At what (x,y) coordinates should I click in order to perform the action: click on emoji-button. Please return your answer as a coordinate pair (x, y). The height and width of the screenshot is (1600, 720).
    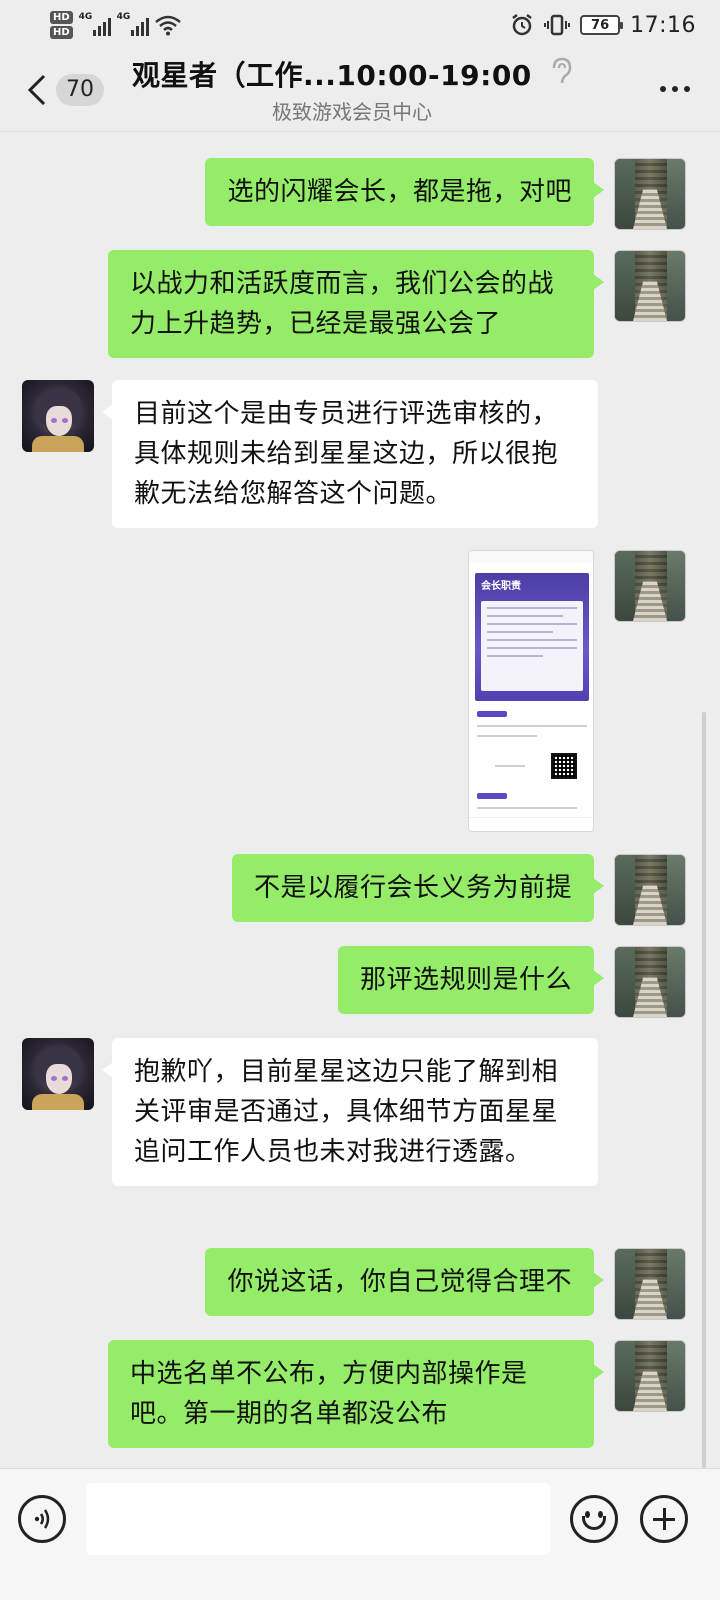
    Looking at the image, I should click on (594, 1519).